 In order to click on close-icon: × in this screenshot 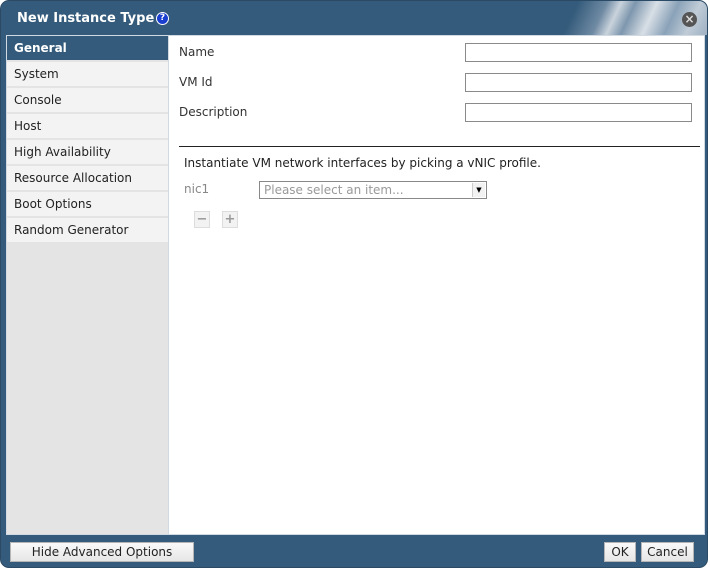, I will do `click(689, 19)`.